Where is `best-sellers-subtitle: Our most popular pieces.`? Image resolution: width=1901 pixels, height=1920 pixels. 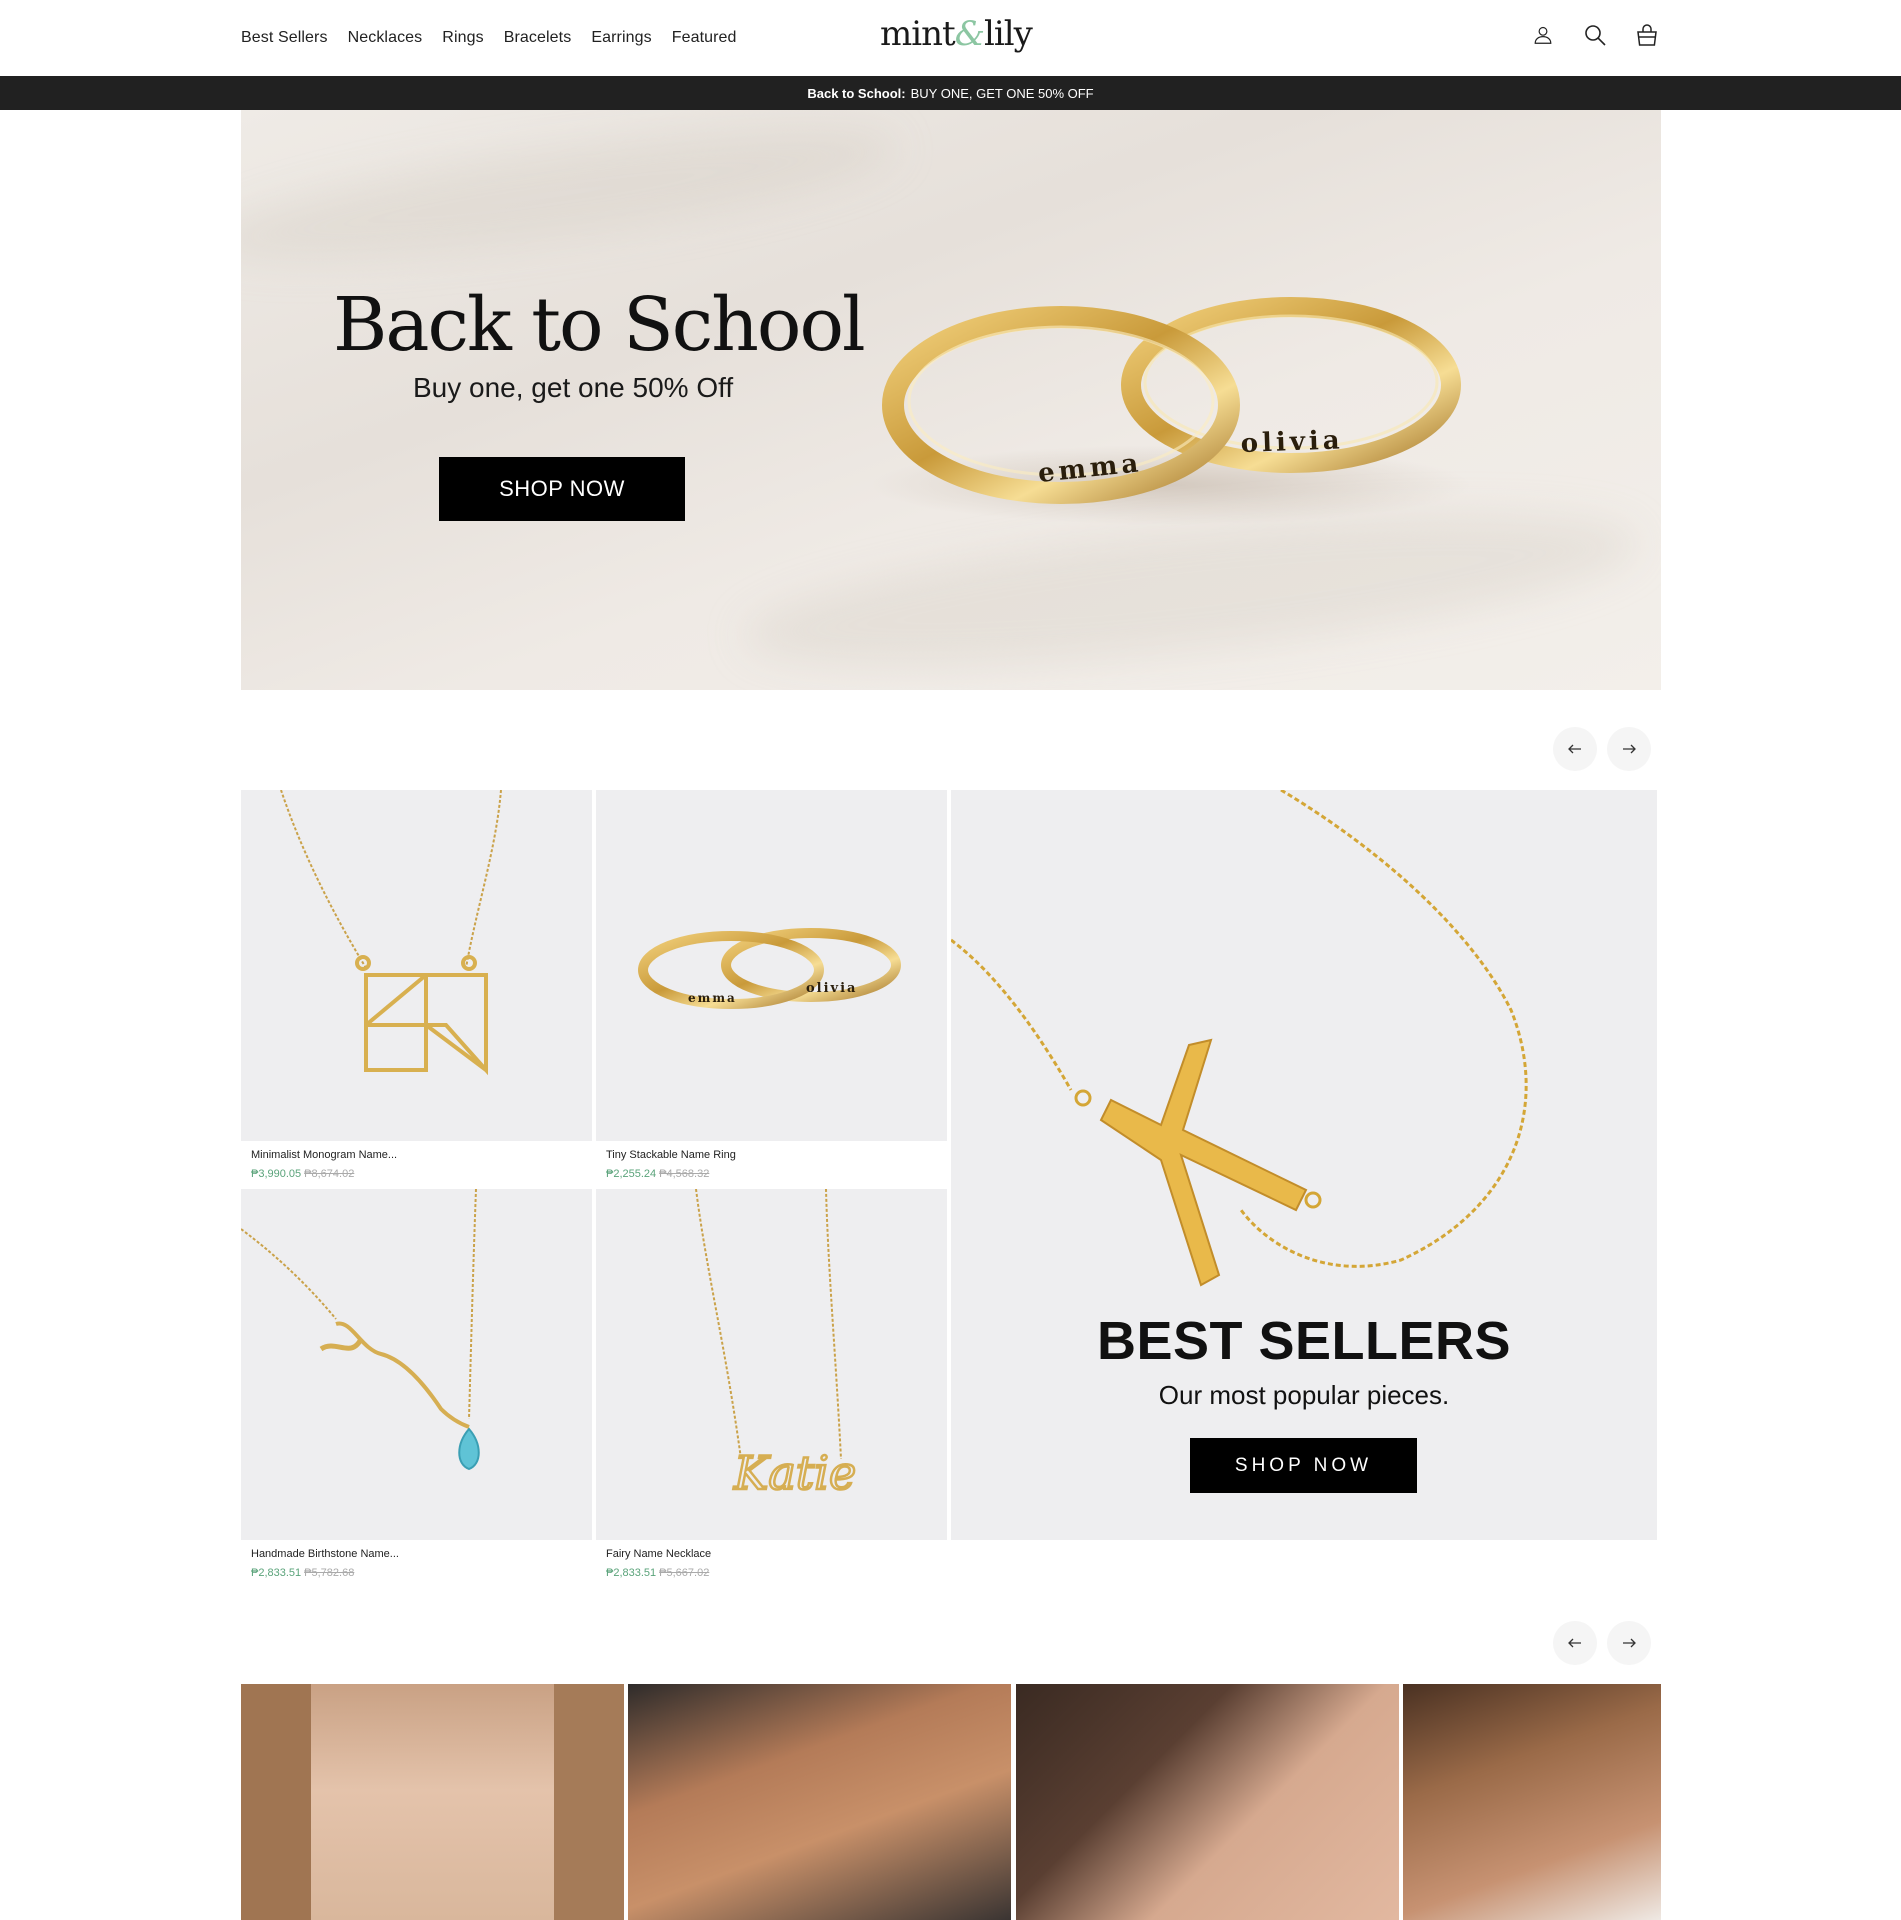
best-sellers-subtitle: Our most popular pieces. is located at coordinates (1304, 1395).